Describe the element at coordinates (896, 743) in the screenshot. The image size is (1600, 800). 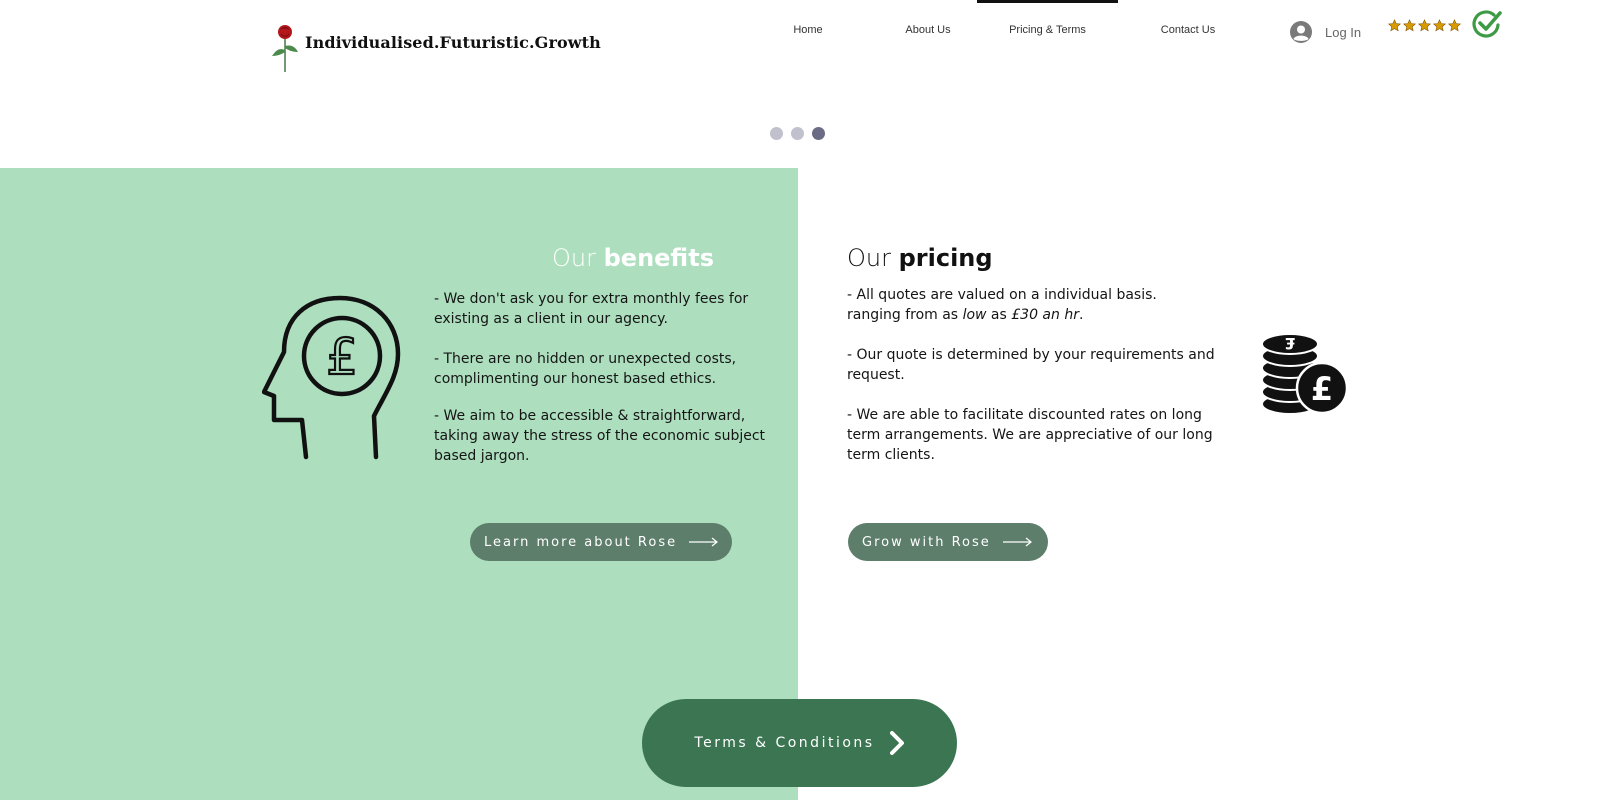
I see `chevron-right-icon` at that location.